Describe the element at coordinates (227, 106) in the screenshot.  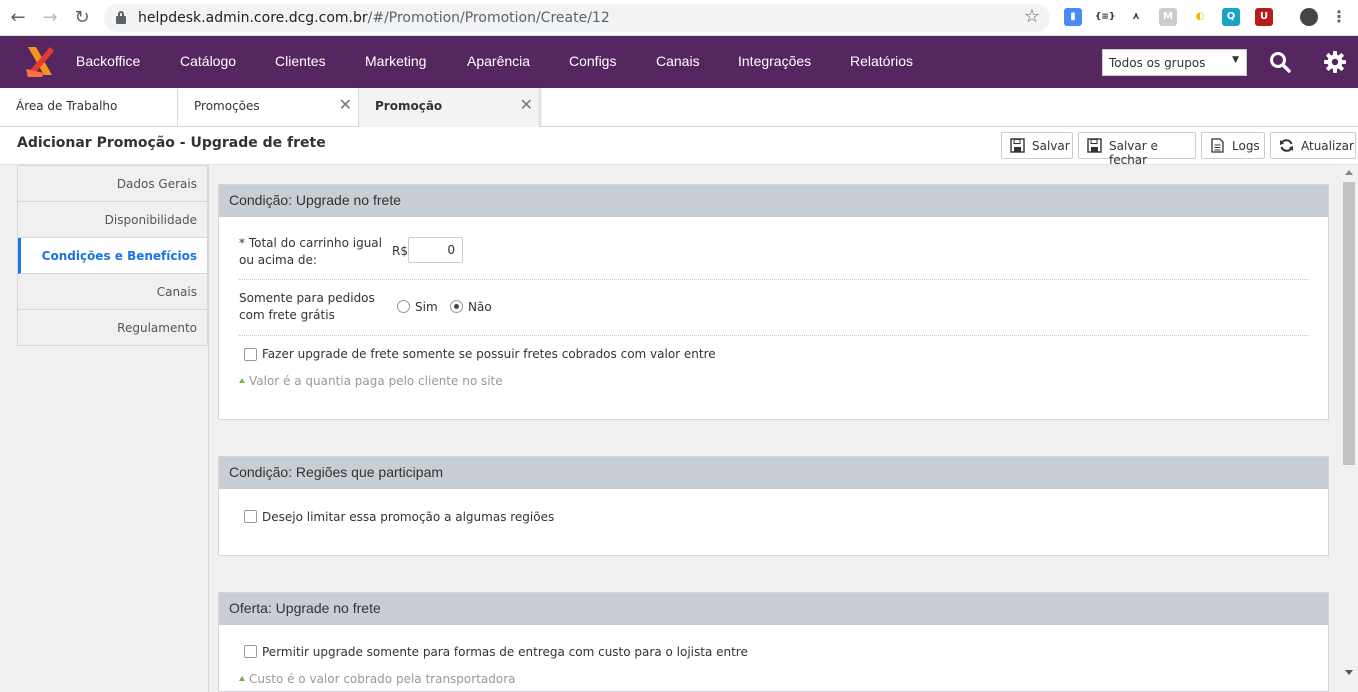
I see `tab-label: Promoções` at that location.